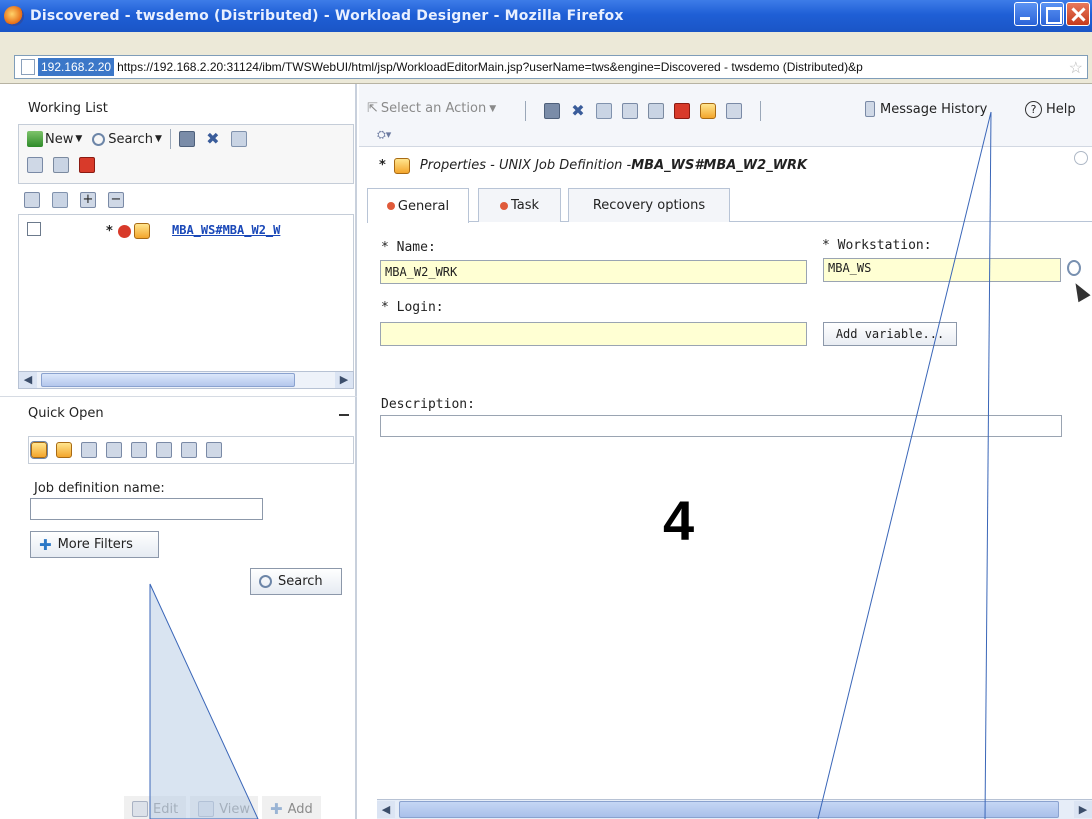  Describe the element at coordinates (139, 450) in the screenshot. I see `resource-type-icon` at that location.